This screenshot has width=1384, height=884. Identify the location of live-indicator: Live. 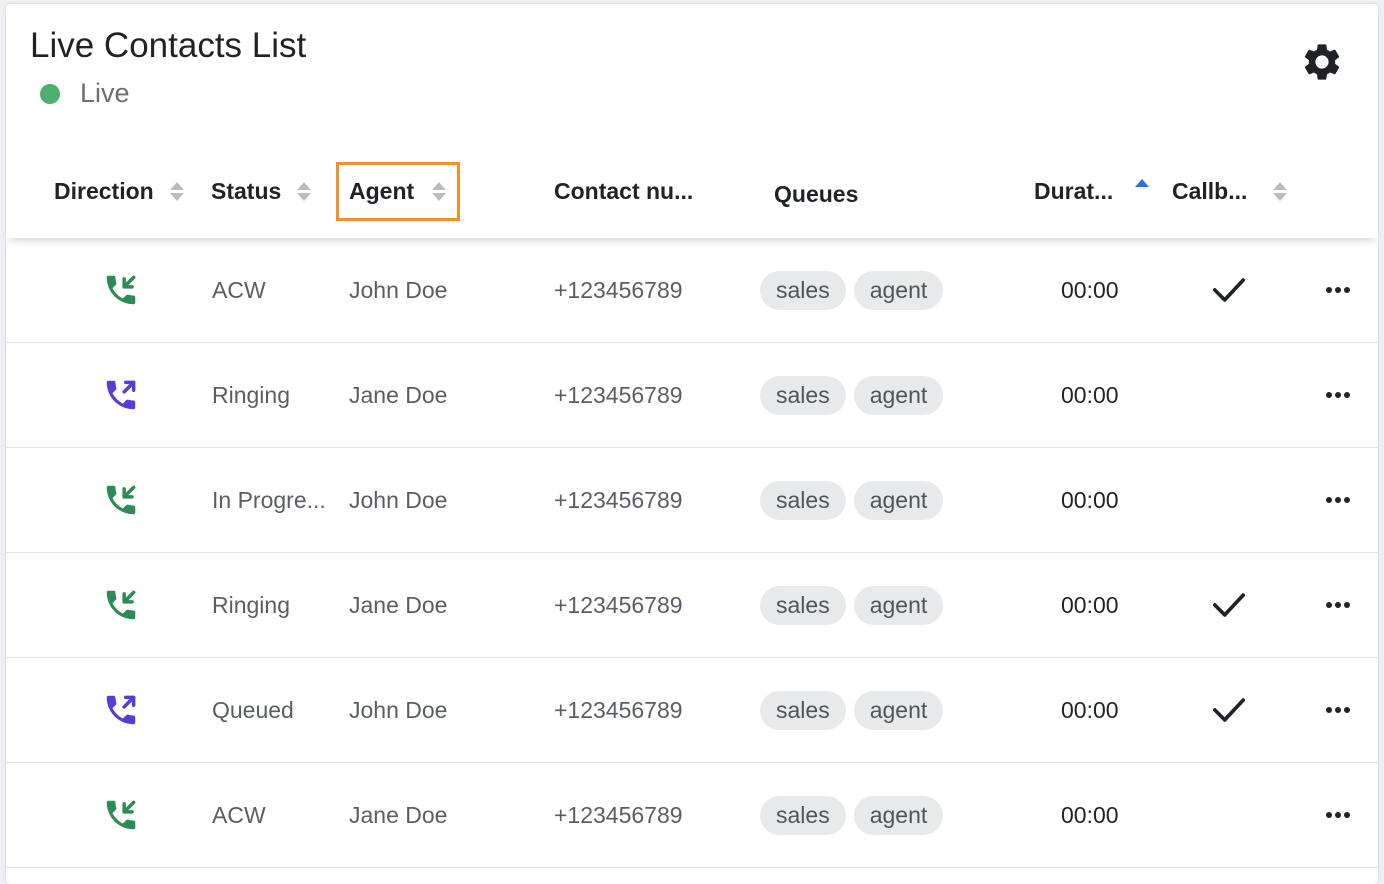
(85, 93).